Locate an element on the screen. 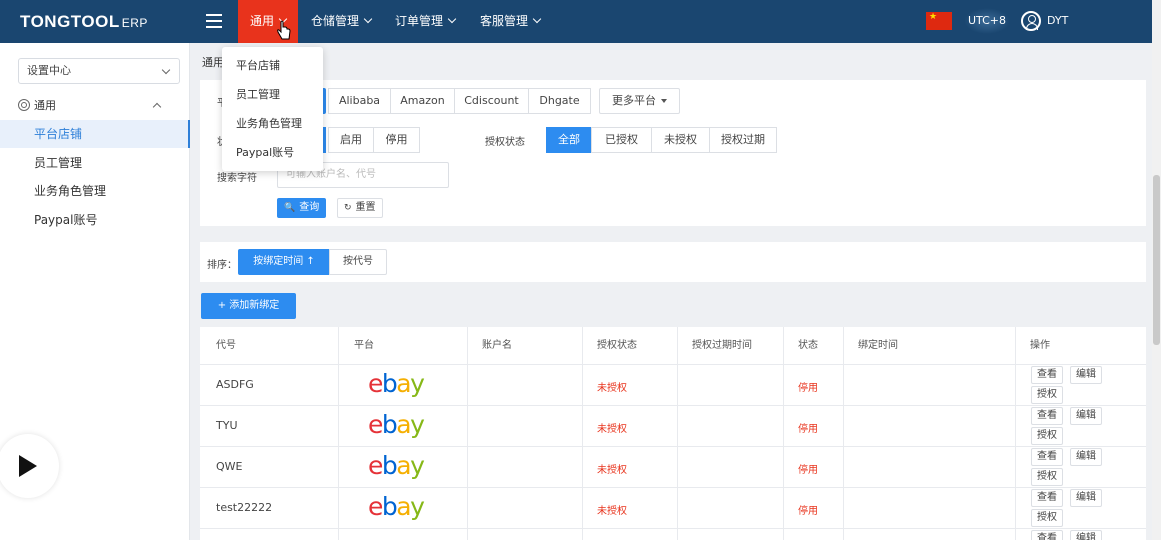 The height and width of the screenshot is (540, 1161). platform-amazon-button: Amazon is located at coordinates (422, 101).